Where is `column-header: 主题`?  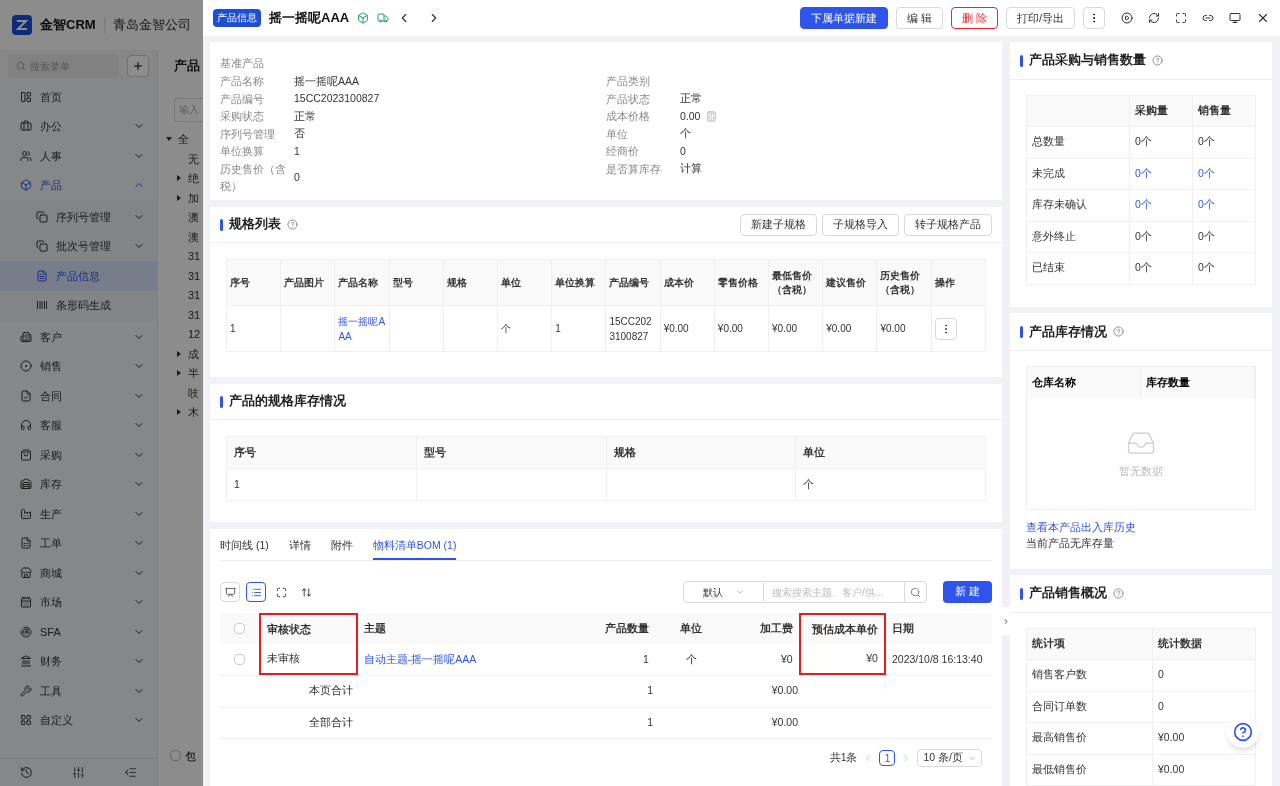 column-header: 主题 is located at coordinates (374, 628).